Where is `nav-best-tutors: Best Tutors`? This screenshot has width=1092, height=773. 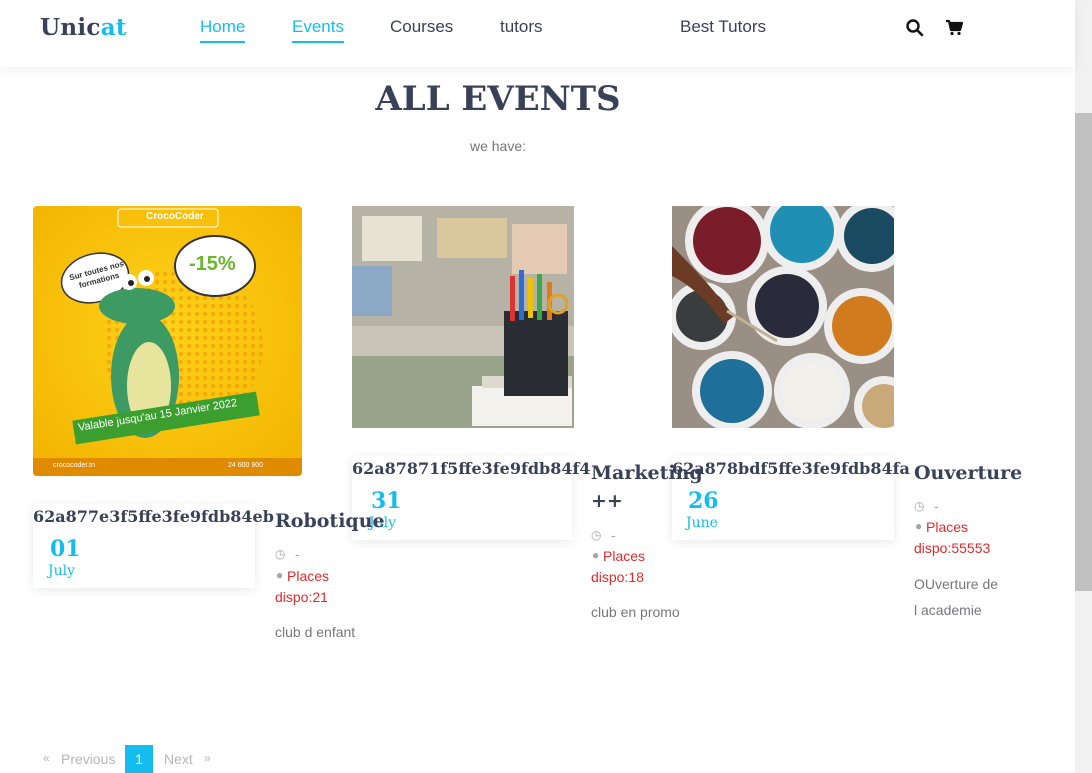
nav-best-tutors: Best Tutors is located at coordinates (723, 27).